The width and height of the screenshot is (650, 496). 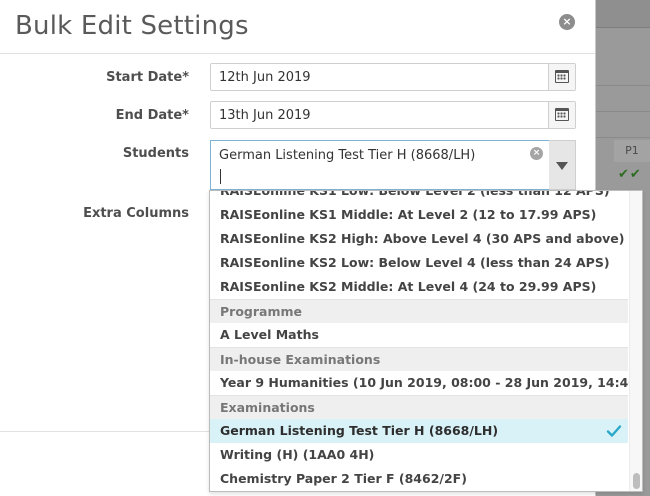 What do you see at coordinates (636, 481) in the screenshot?
I see `scrollbar-thumb` at bounding box center [636, 481].